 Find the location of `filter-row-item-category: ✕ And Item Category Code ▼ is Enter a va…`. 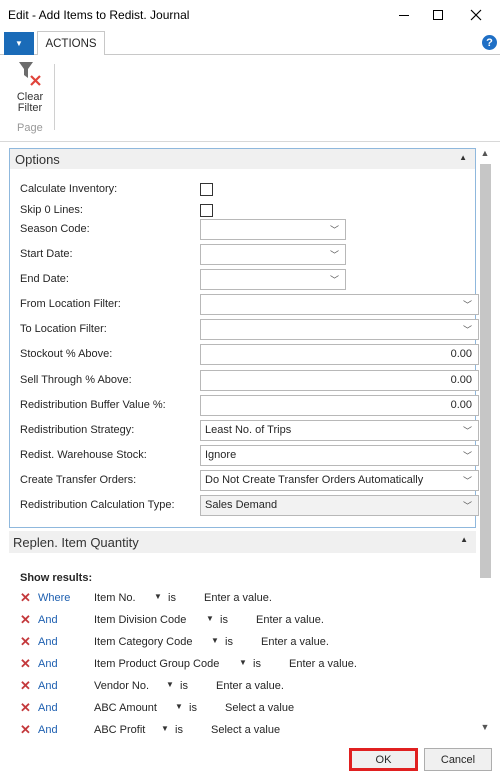

filter-row-item-category: ✕ And Item Category Code ▼ is Enter a va… is located at coordinates (245, 644).